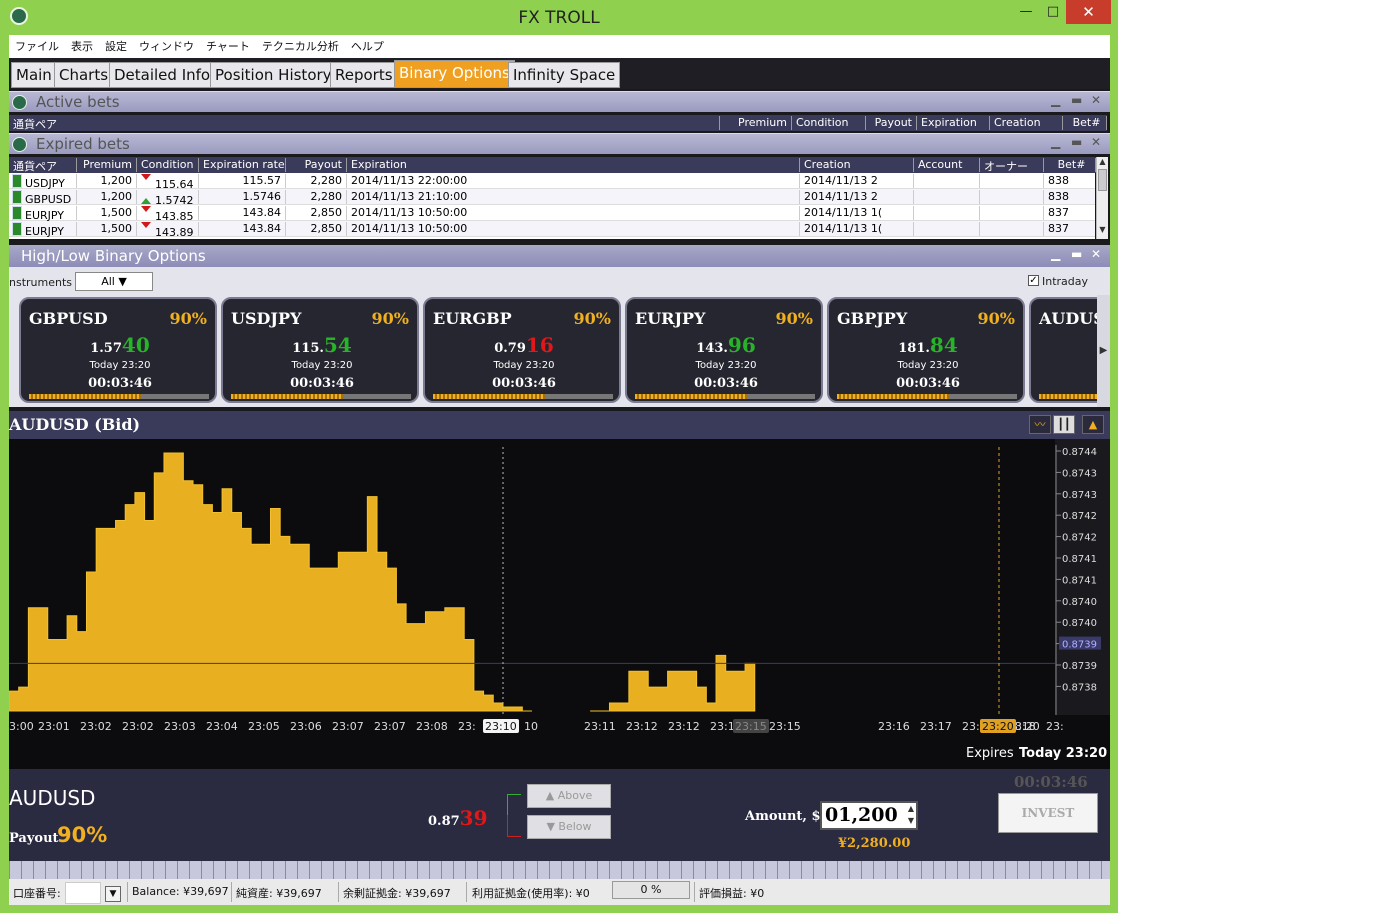 The width and height of the screenshot is (1398, 913). I want to click on menu-view: 表示, so click(79, 46).